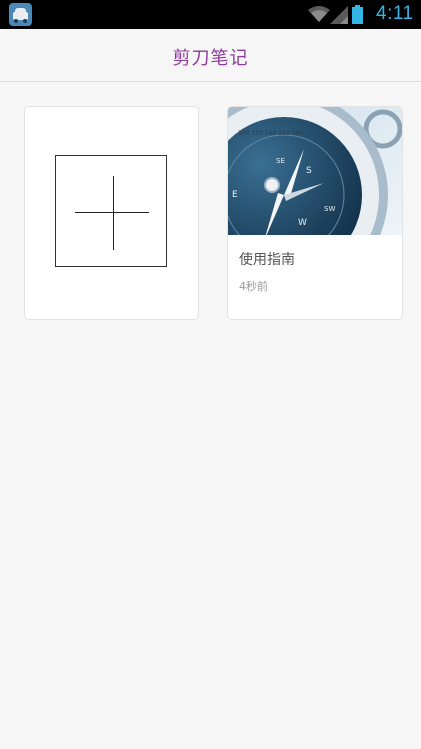 This screenshot has height=749, width=421. What do you see at coordinates (235, 195) in the screenshot?
I see `svg-text: E` at bounding box center [235, 195].